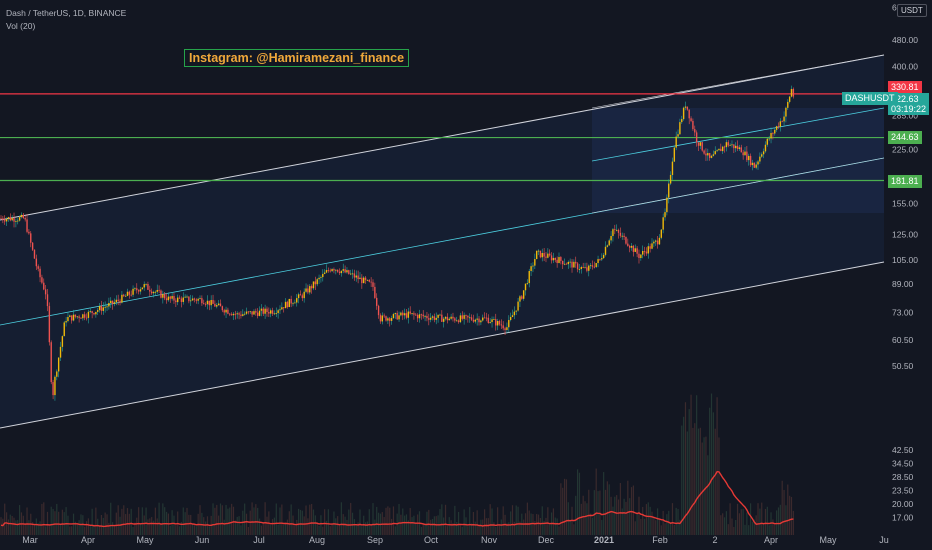 Image resolution: width=932 pixels, height=550 pixels. What do you see at coordinates (66, 13) in the screenshot?
I see `symbol-title: Dash / TetherUS, 1D, BINANCE` at bounding box center [66, 13].